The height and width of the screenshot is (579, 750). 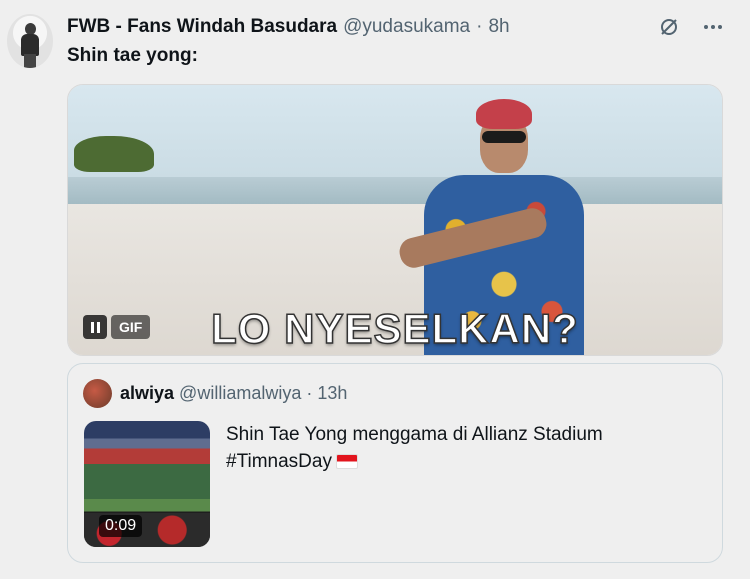 What do you see at coordinates (394, 328) in the screenshot?
I see `gif-caption: LO NYESELKAN?` at bounding box center [394, 328].